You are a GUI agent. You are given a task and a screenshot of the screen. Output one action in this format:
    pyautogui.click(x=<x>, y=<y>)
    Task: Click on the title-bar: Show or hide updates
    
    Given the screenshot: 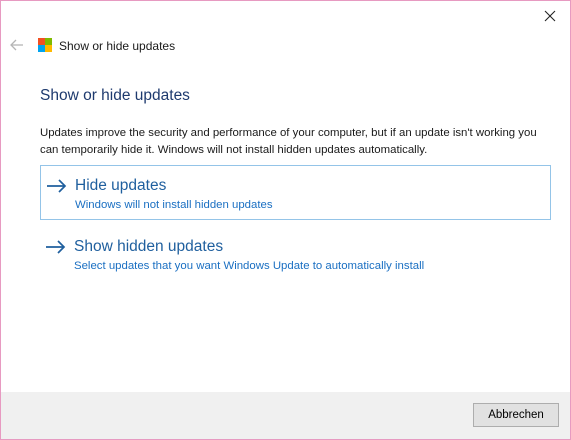 What is the action you would take?
    pyautogui.click(x=285, y=46)
    